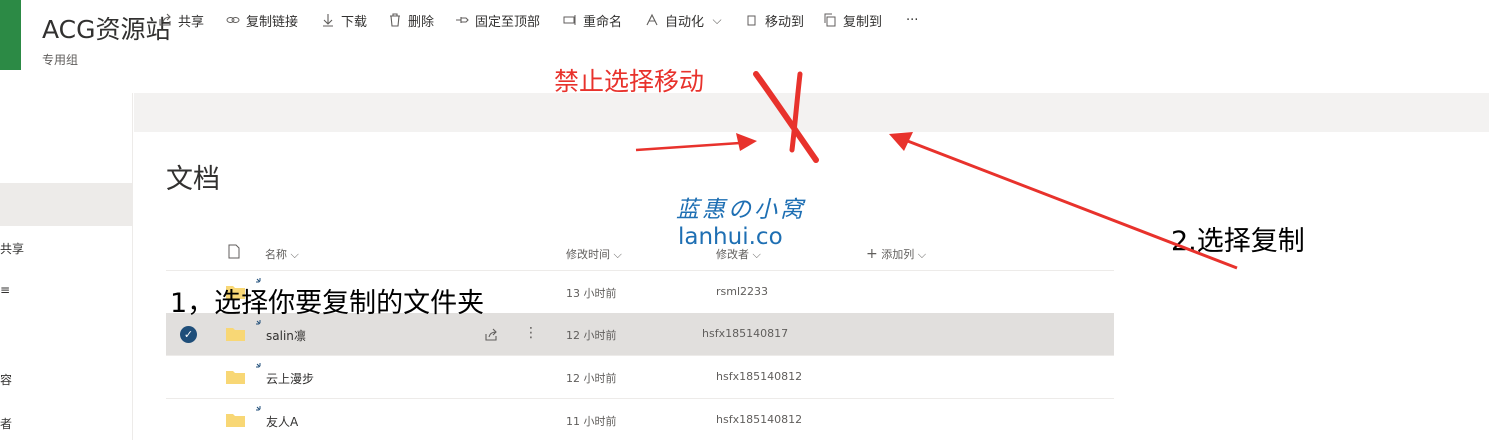  I want to click on download-icon, so click(328, 20).